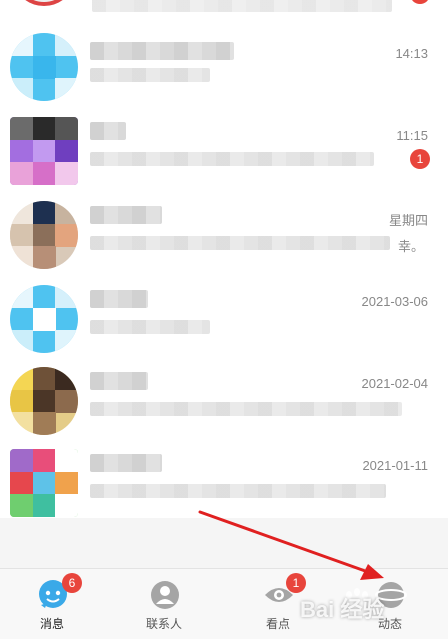  Describe the element at coordinates (52, 604) in the screenshot. I see `tab-messages: 6 消息` at that location.